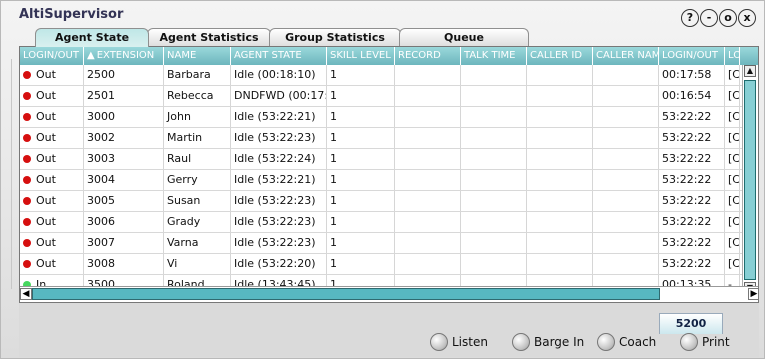 This screenshot has width=765, height=359. I want to click on column-header: CALLER ID, so click(560, 56).